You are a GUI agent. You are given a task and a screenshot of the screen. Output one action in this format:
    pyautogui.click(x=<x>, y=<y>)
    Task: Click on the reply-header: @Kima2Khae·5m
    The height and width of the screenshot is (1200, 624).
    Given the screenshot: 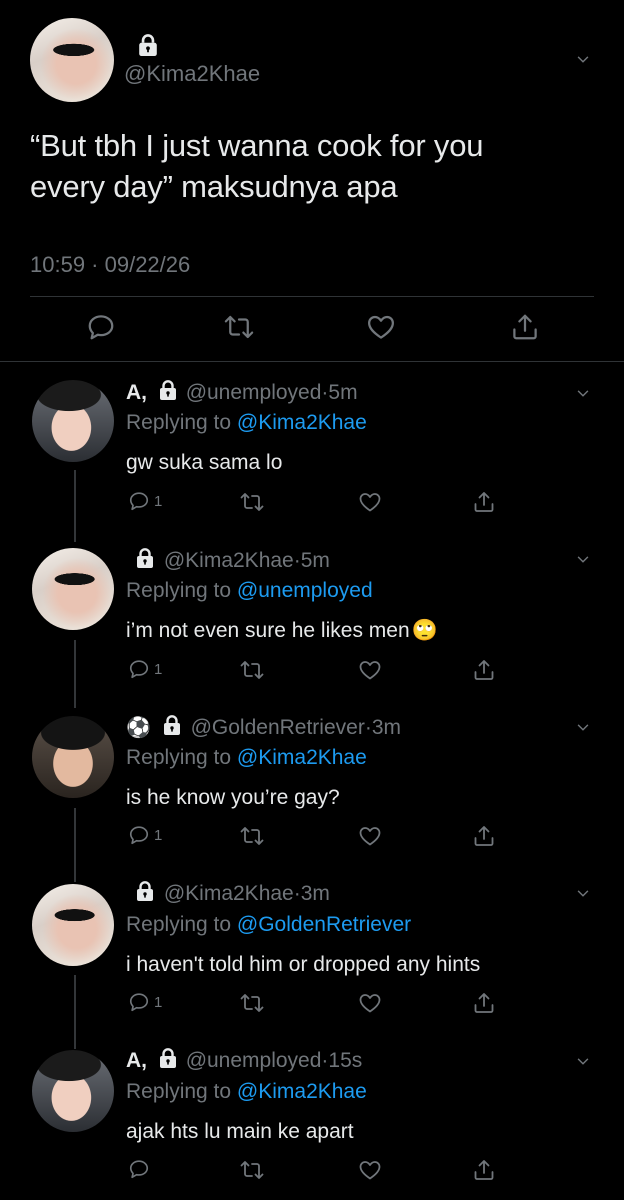 What is the action you would take?
    pyautogui.click(x=228, y=561)
    